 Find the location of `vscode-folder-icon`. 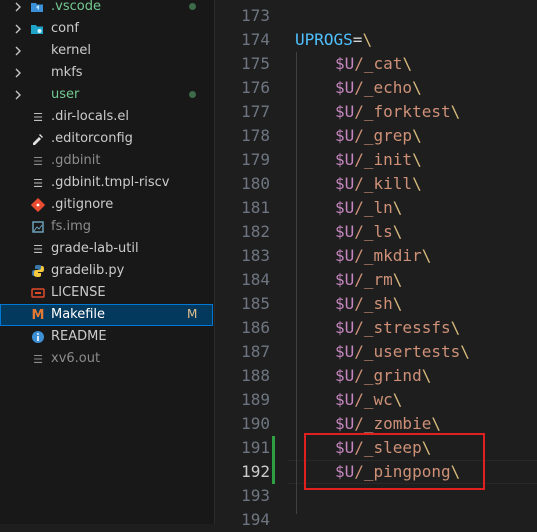

vscode-folder-icon is located at coordinates (37, 7).